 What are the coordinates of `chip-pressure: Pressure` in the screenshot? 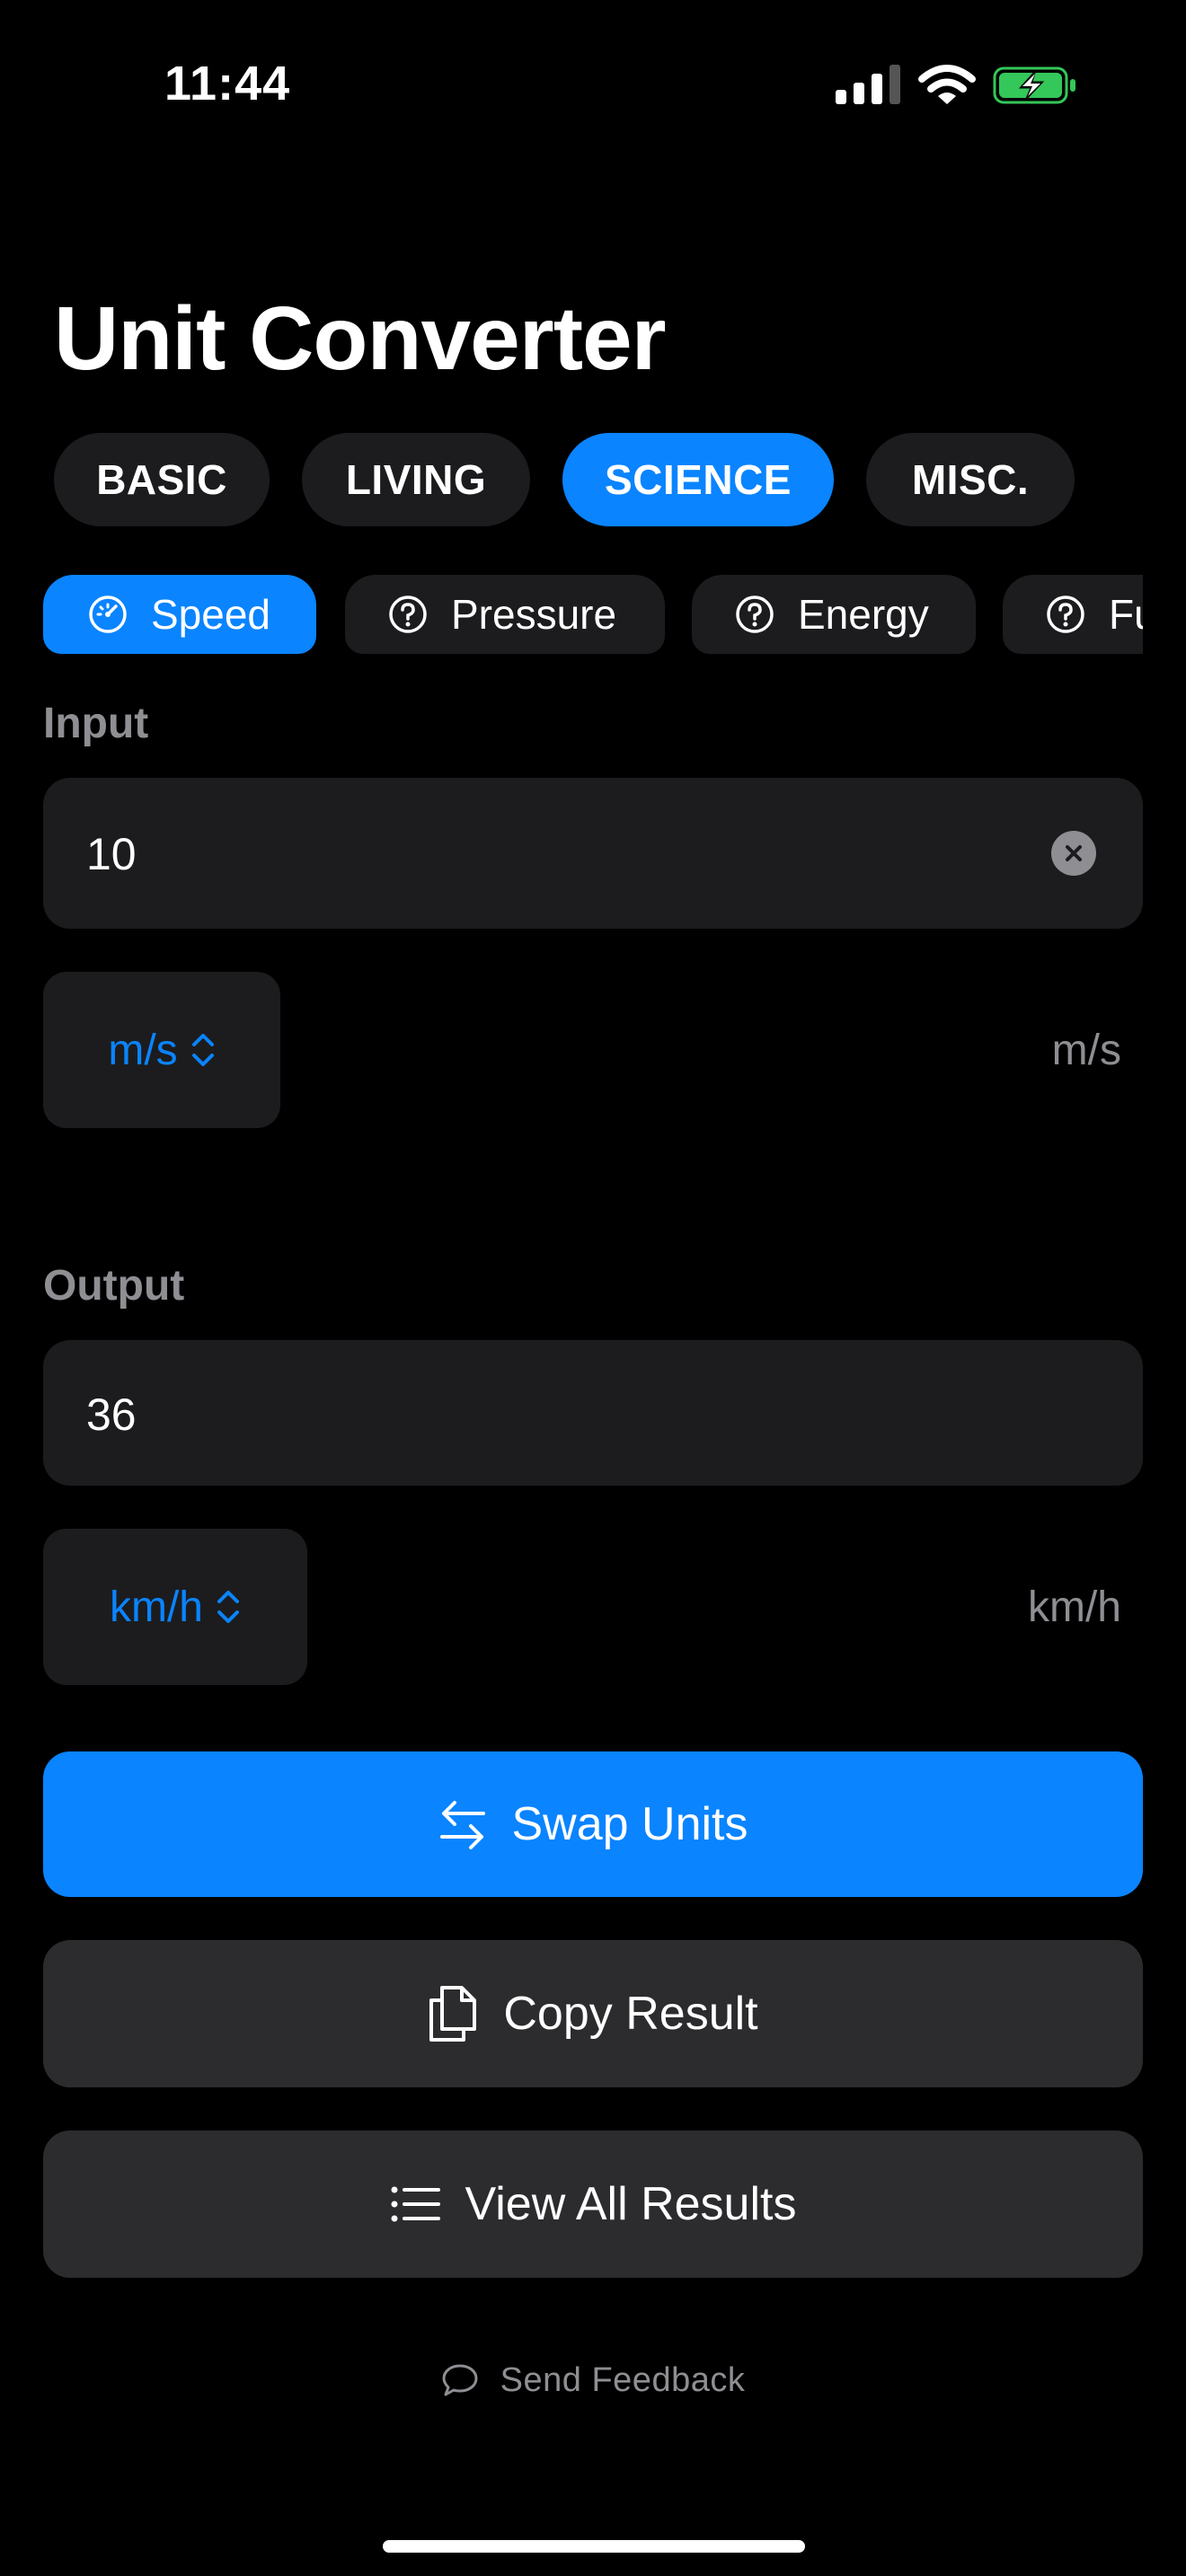 It's located at (505, 614).